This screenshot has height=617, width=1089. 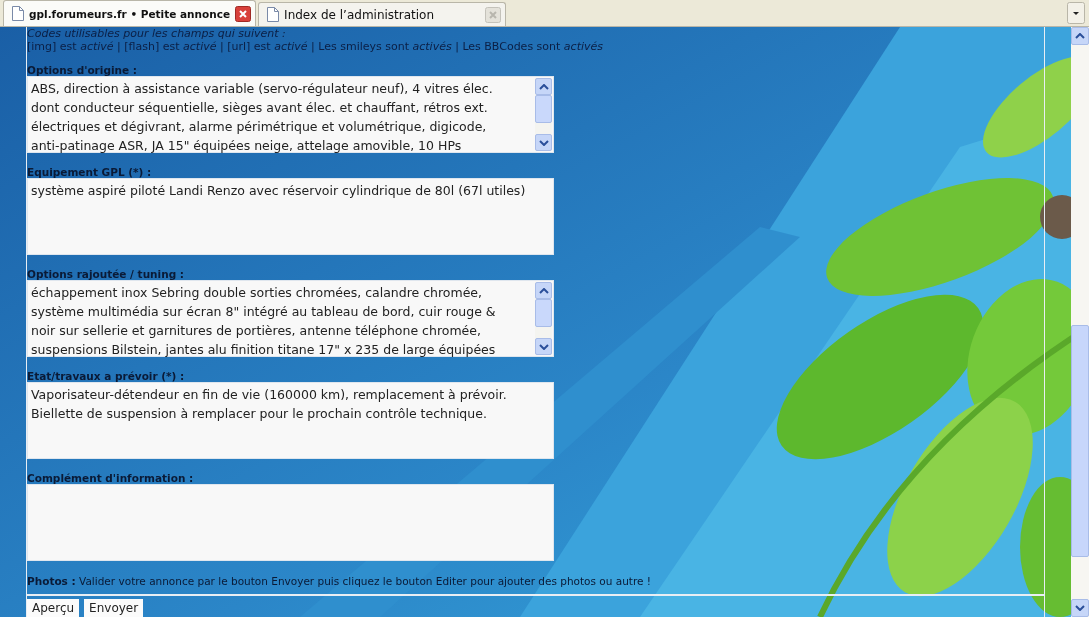 I want to click on form-button: Aperçu, so click(x=53, y=608).